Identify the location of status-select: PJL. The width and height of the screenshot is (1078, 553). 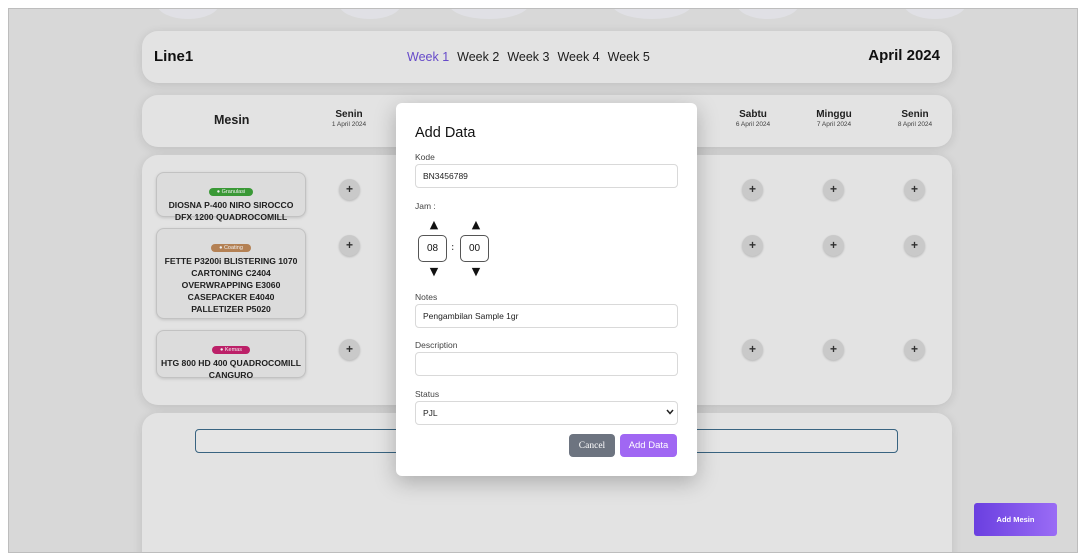
(546, 413).